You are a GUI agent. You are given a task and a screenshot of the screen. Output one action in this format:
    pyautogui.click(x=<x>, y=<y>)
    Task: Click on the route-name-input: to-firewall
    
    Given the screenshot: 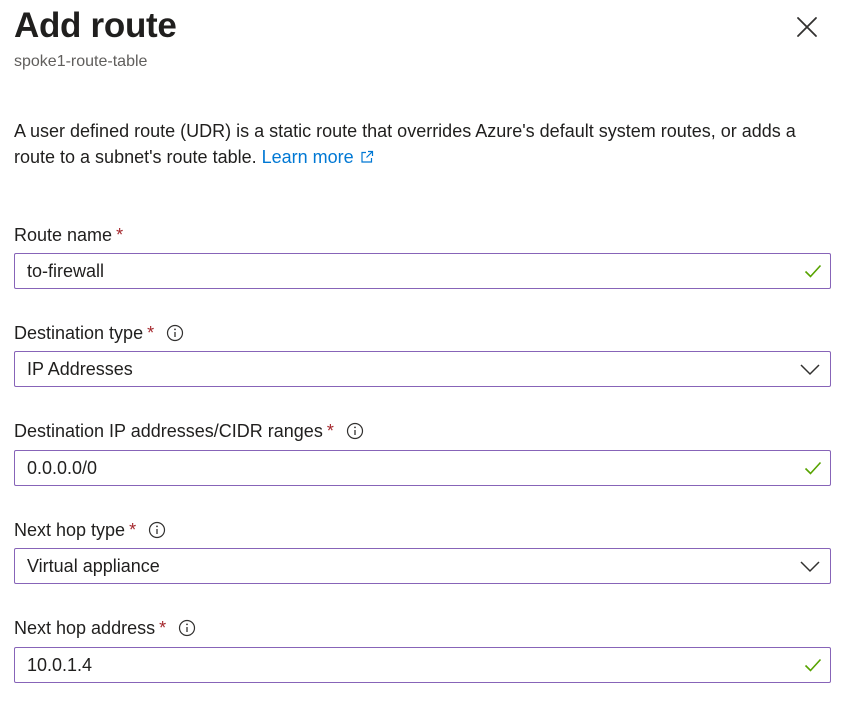 What is the action you would take?
    pyautogui.click(x=422, y=271)
    